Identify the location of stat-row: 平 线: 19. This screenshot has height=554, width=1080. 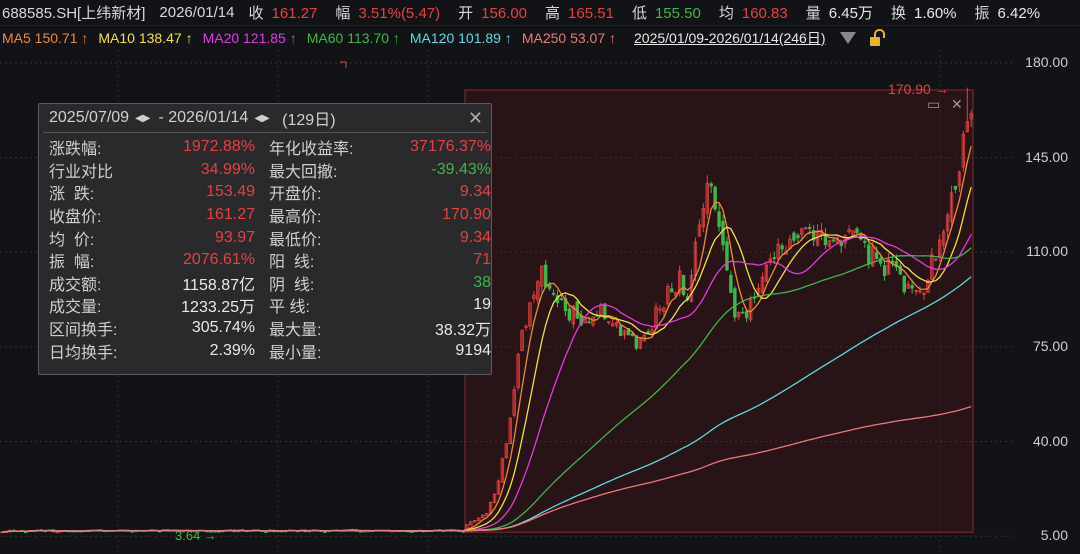
(384, 305).